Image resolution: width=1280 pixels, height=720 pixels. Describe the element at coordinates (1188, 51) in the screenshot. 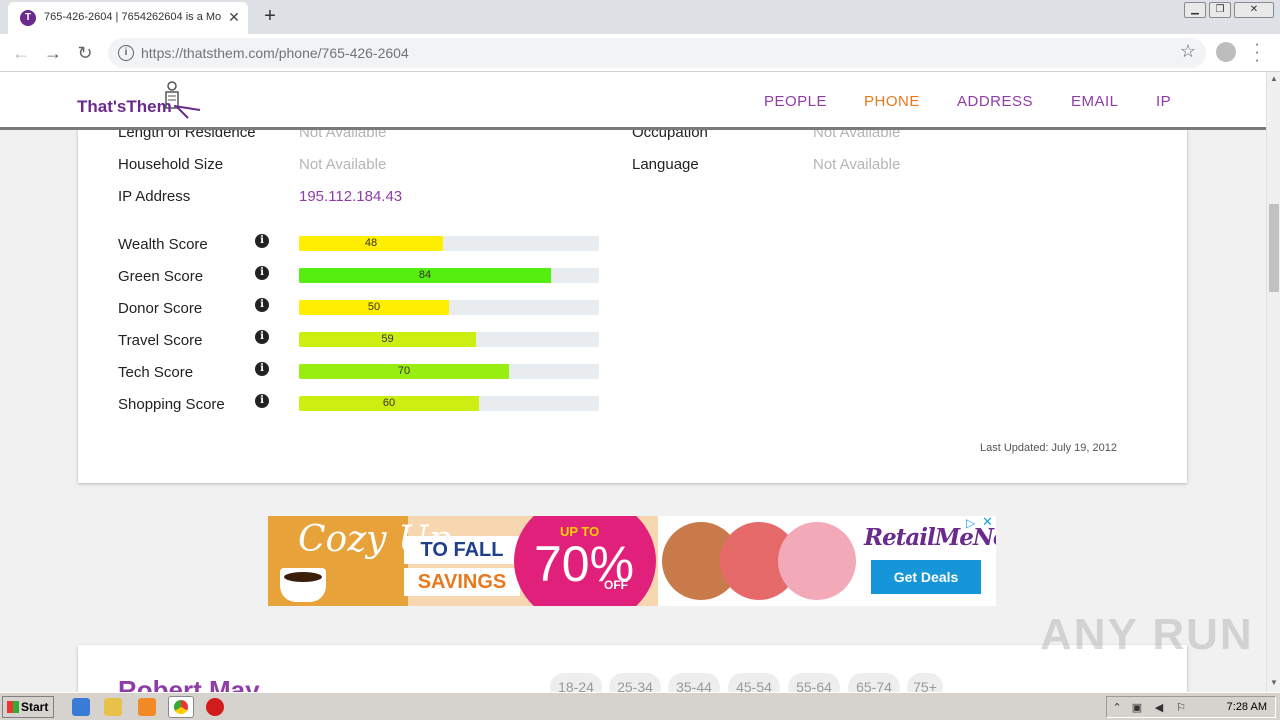

I see `bookmark-star-icon: ☆` at that location.